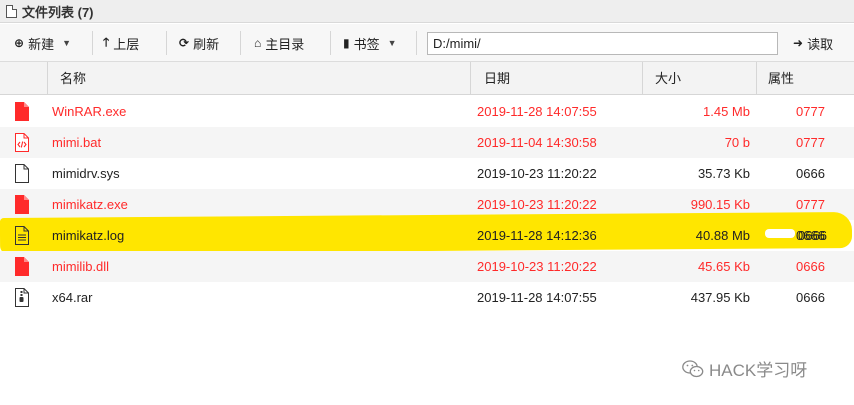 This screenshot has width=854, height=405. What do you see at coordinates (758, 370) in the screenshot?
I see `watermark-text: HACK学习呀` at bounding box center [758, 370].